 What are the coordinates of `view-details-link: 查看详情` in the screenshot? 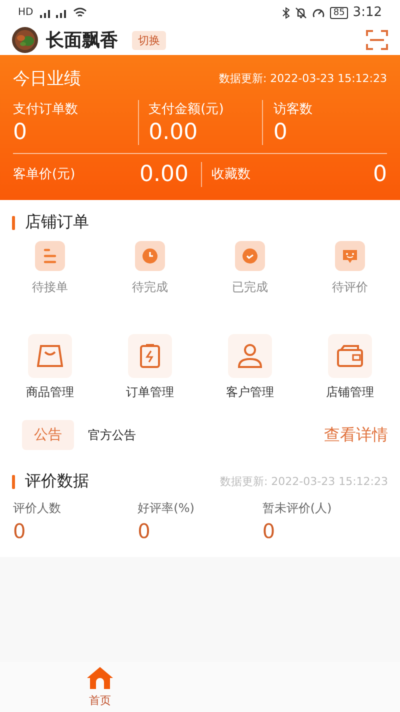 It's located at (356, 435).